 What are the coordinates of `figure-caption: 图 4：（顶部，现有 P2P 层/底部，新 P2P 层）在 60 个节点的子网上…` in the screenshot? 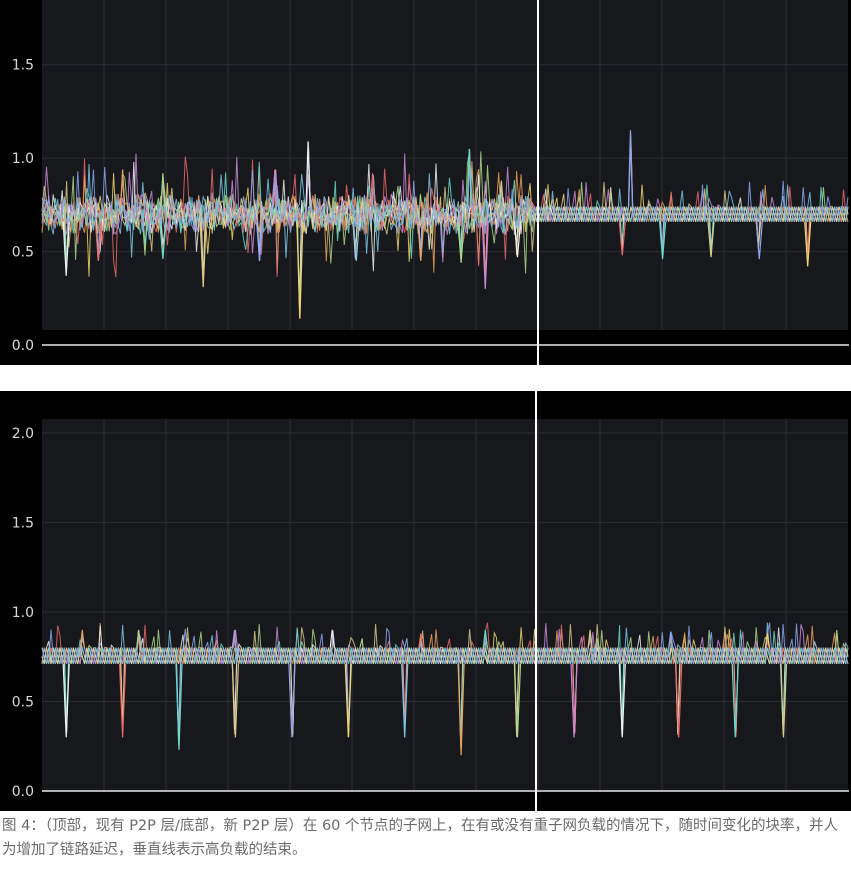 It's located at (420, 838).